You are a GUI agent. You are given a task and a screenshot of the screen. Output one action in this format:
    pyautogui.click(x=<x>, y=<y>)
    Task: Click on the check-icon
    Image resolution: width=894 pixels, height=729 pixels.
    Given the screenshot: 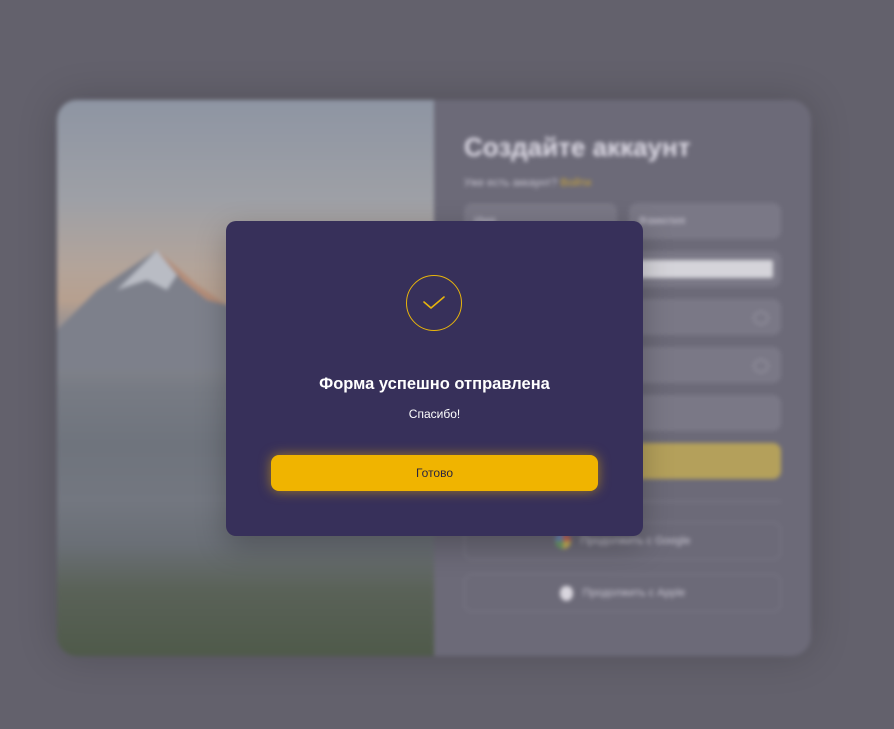 What is the action you would take?
    pyautogui.click(x=434, y=303)
    